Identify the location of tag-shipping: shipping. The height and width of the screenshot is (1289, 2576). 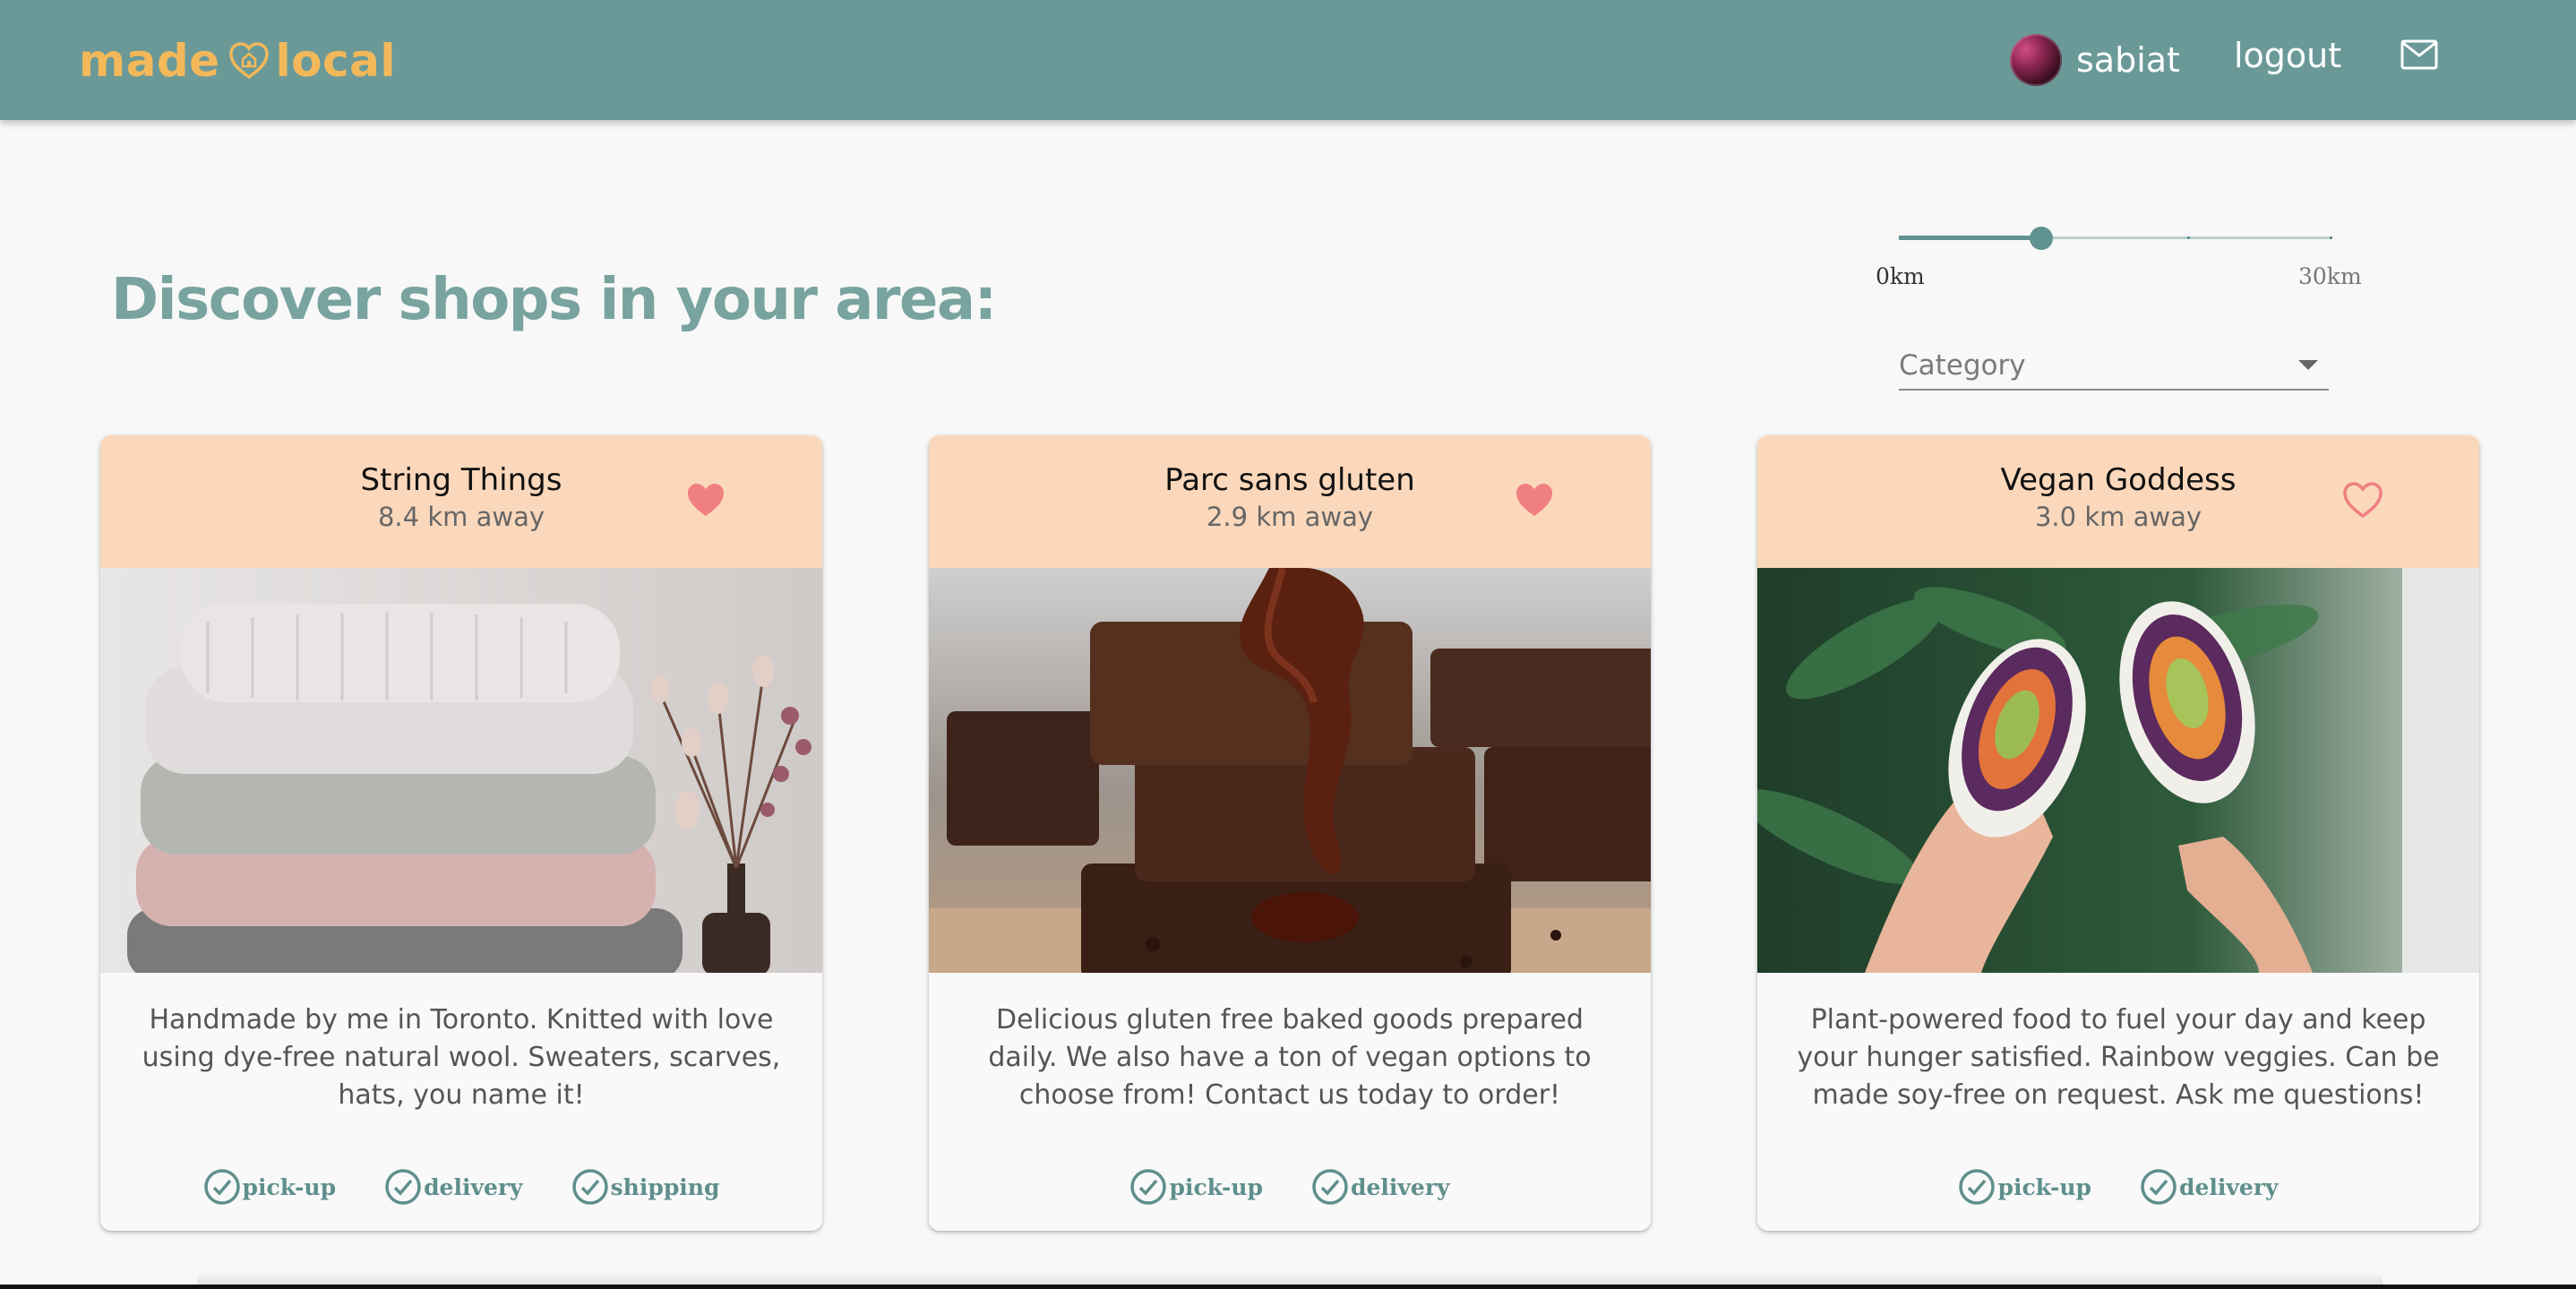
(645, 1187).